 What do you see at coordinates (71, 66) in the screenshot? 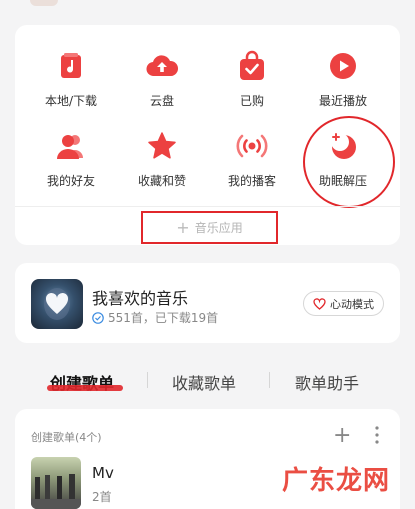
I see `music-file-icon` at bounding box center [71, 66].